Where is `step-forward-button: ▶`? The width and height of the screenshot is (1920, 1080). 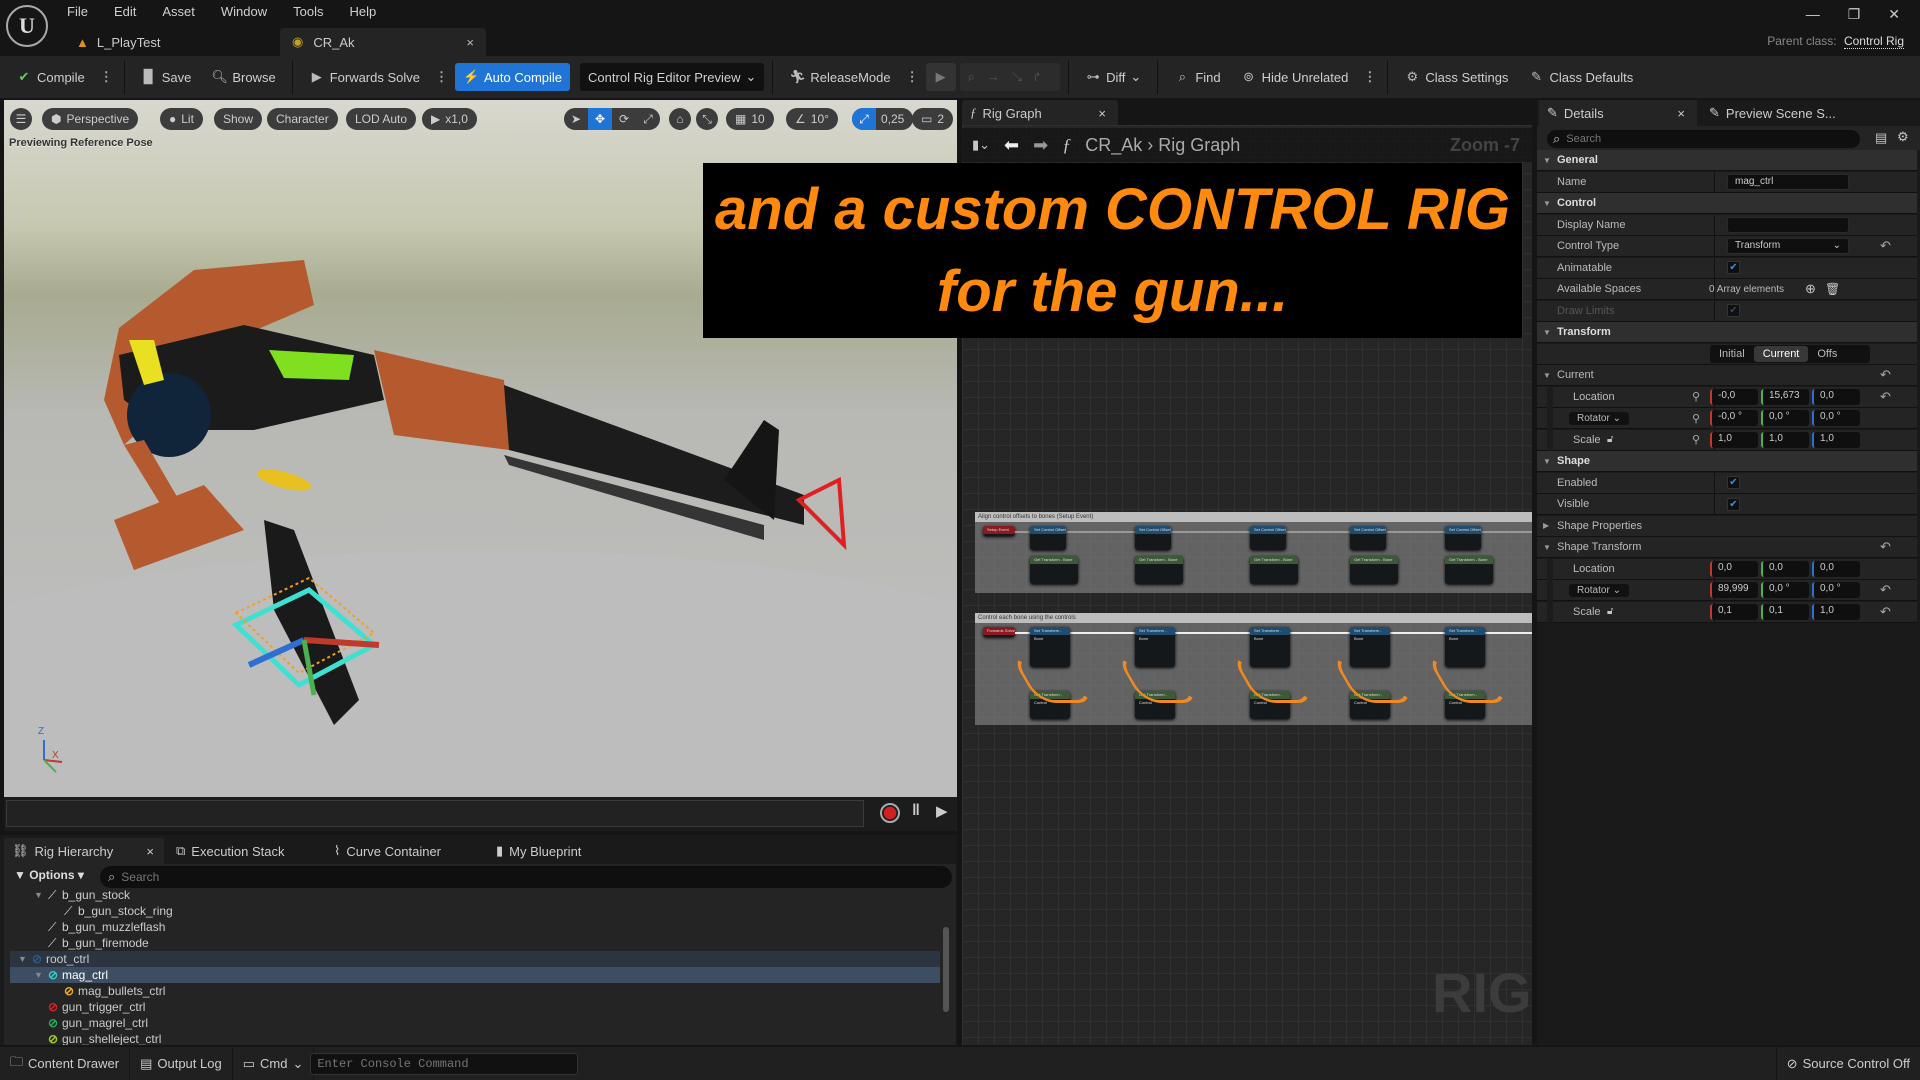
step-forward-button: ▶ is located at coordinates (942, 811).